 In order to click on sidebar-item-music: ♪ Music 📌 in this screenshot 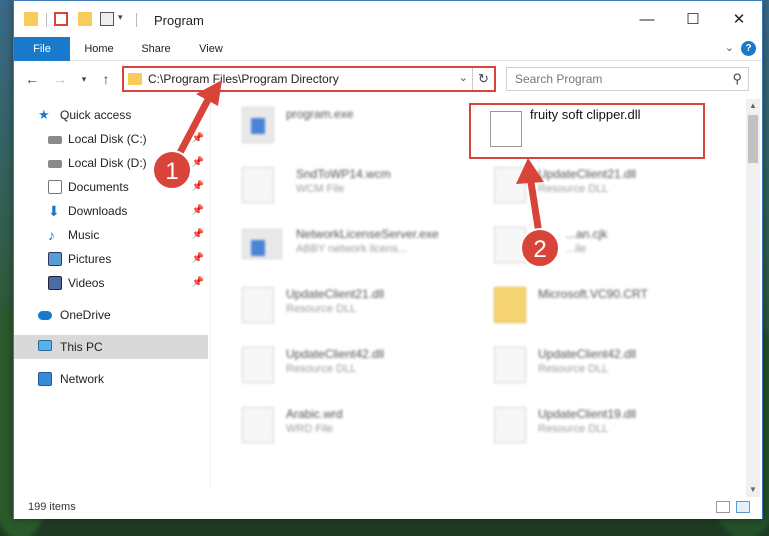, I will do `click(111, 235)`.